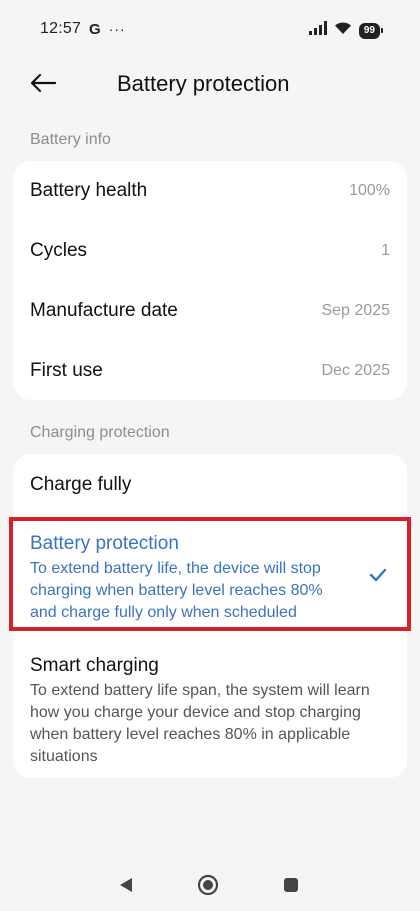  I want to click on row-label: Cycles, so click(59, 250).